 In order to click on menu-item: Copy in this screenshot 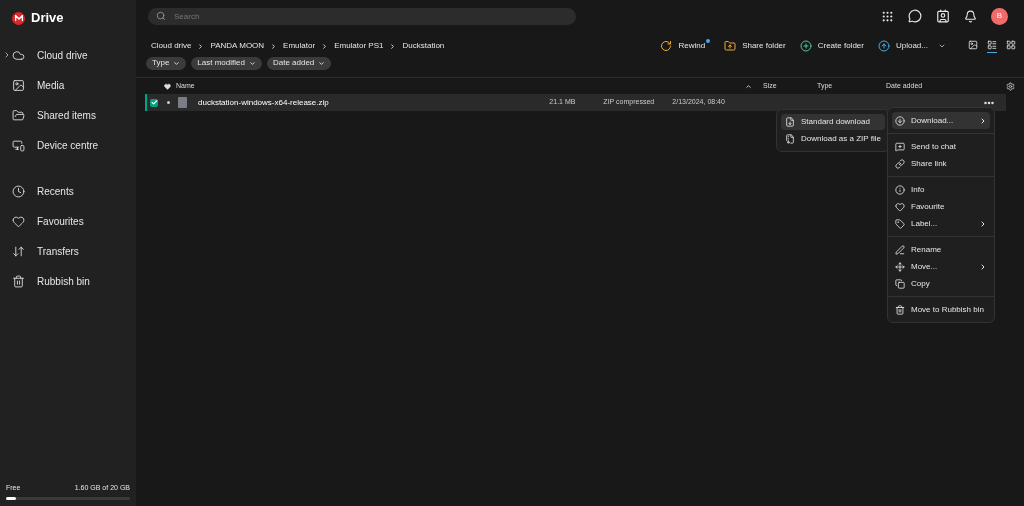, I will do `click(941, 283)`.